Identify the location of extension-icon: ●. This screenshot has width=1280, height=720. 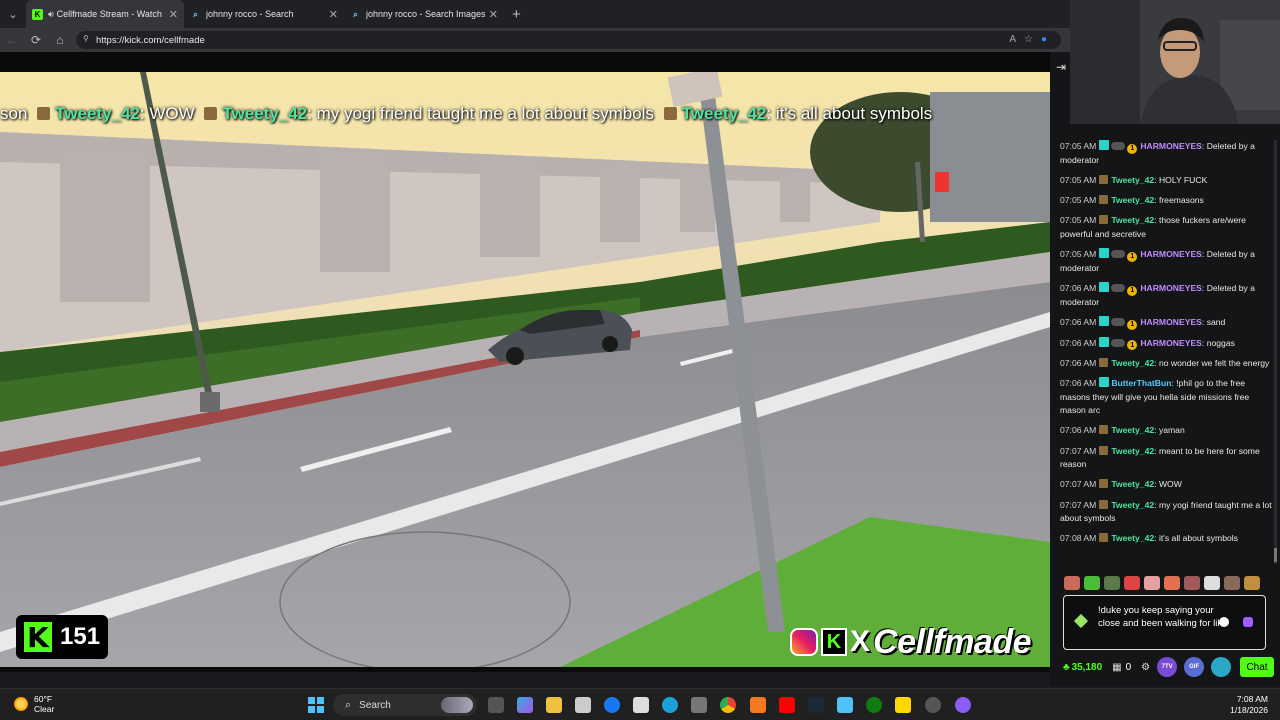
(1044, 39).